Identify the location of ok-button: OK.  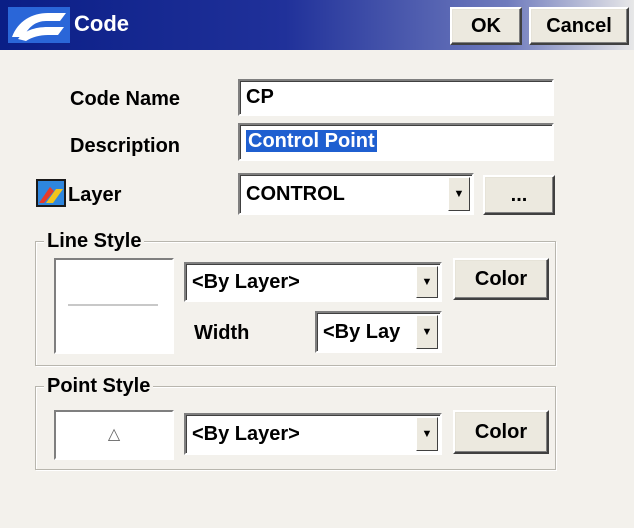
(486, 26).